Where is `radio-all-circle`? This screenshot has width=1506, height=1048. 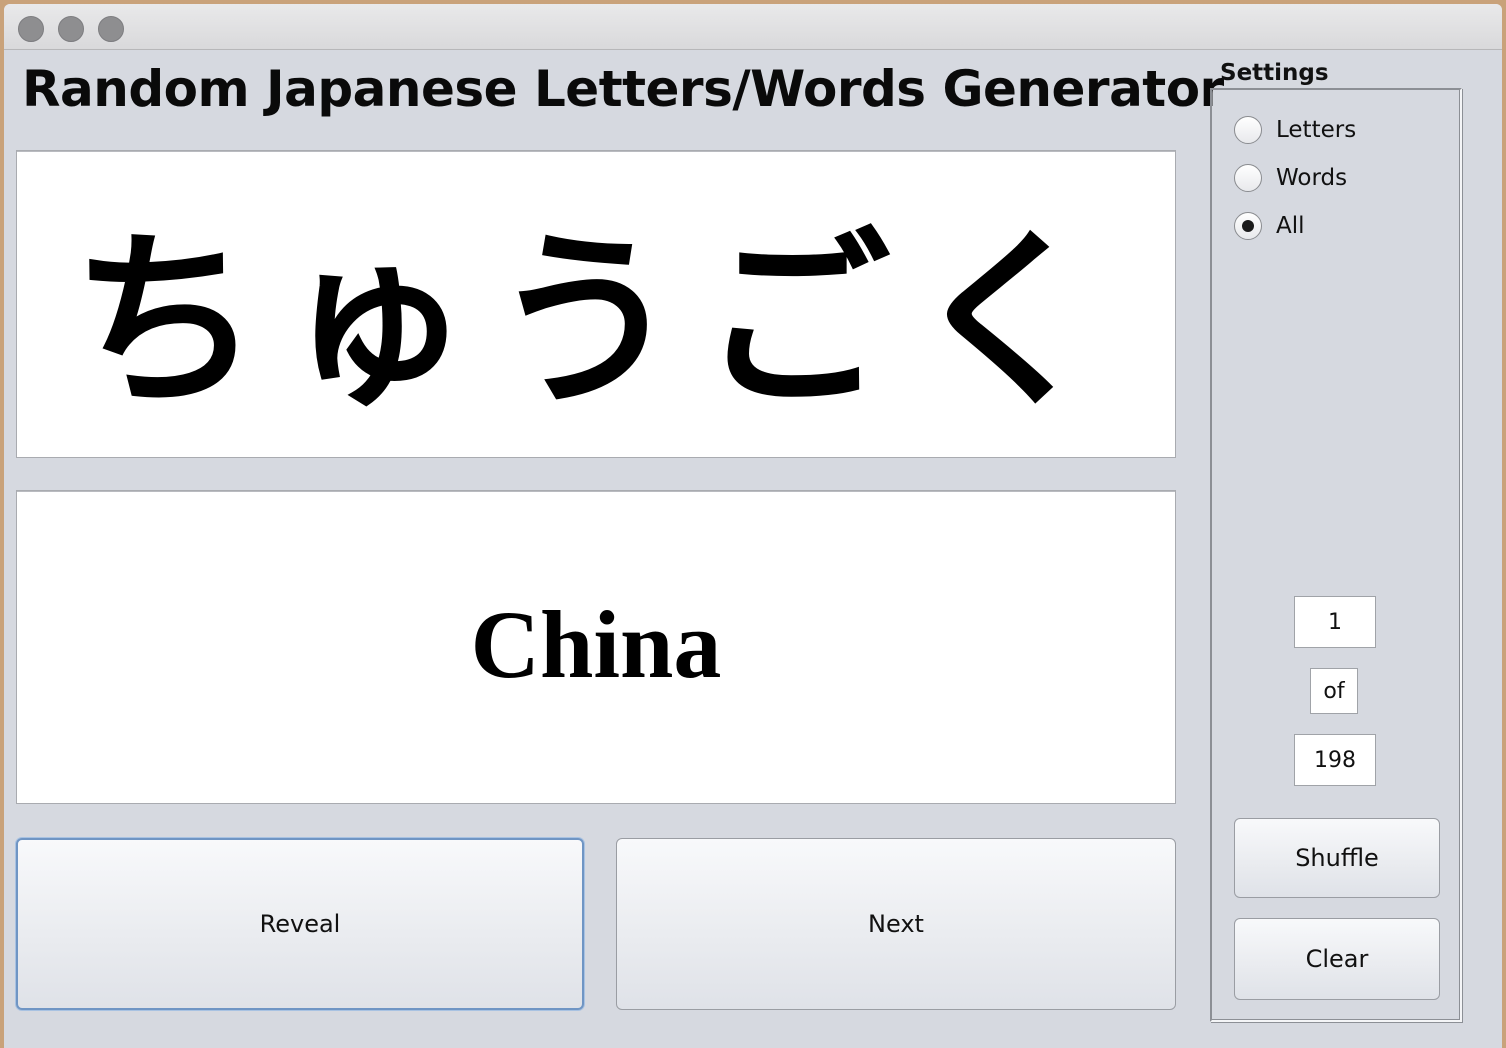 radio-all-circle is located at coordinates (1248, 226).